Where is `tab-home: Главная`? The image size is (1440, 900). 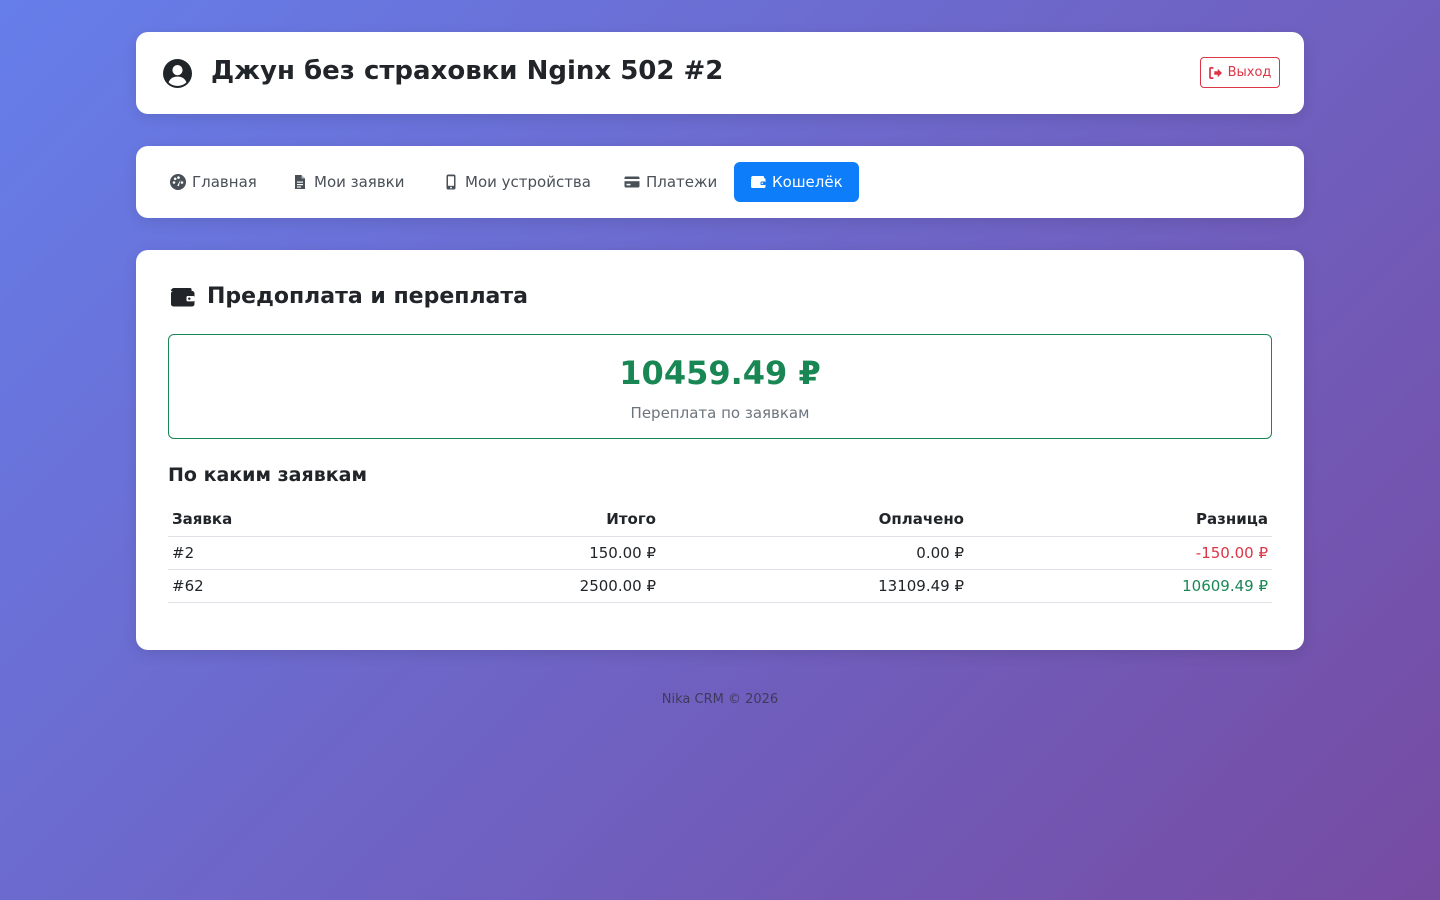 tab-home: Главная is located at coordinates (213, 182).